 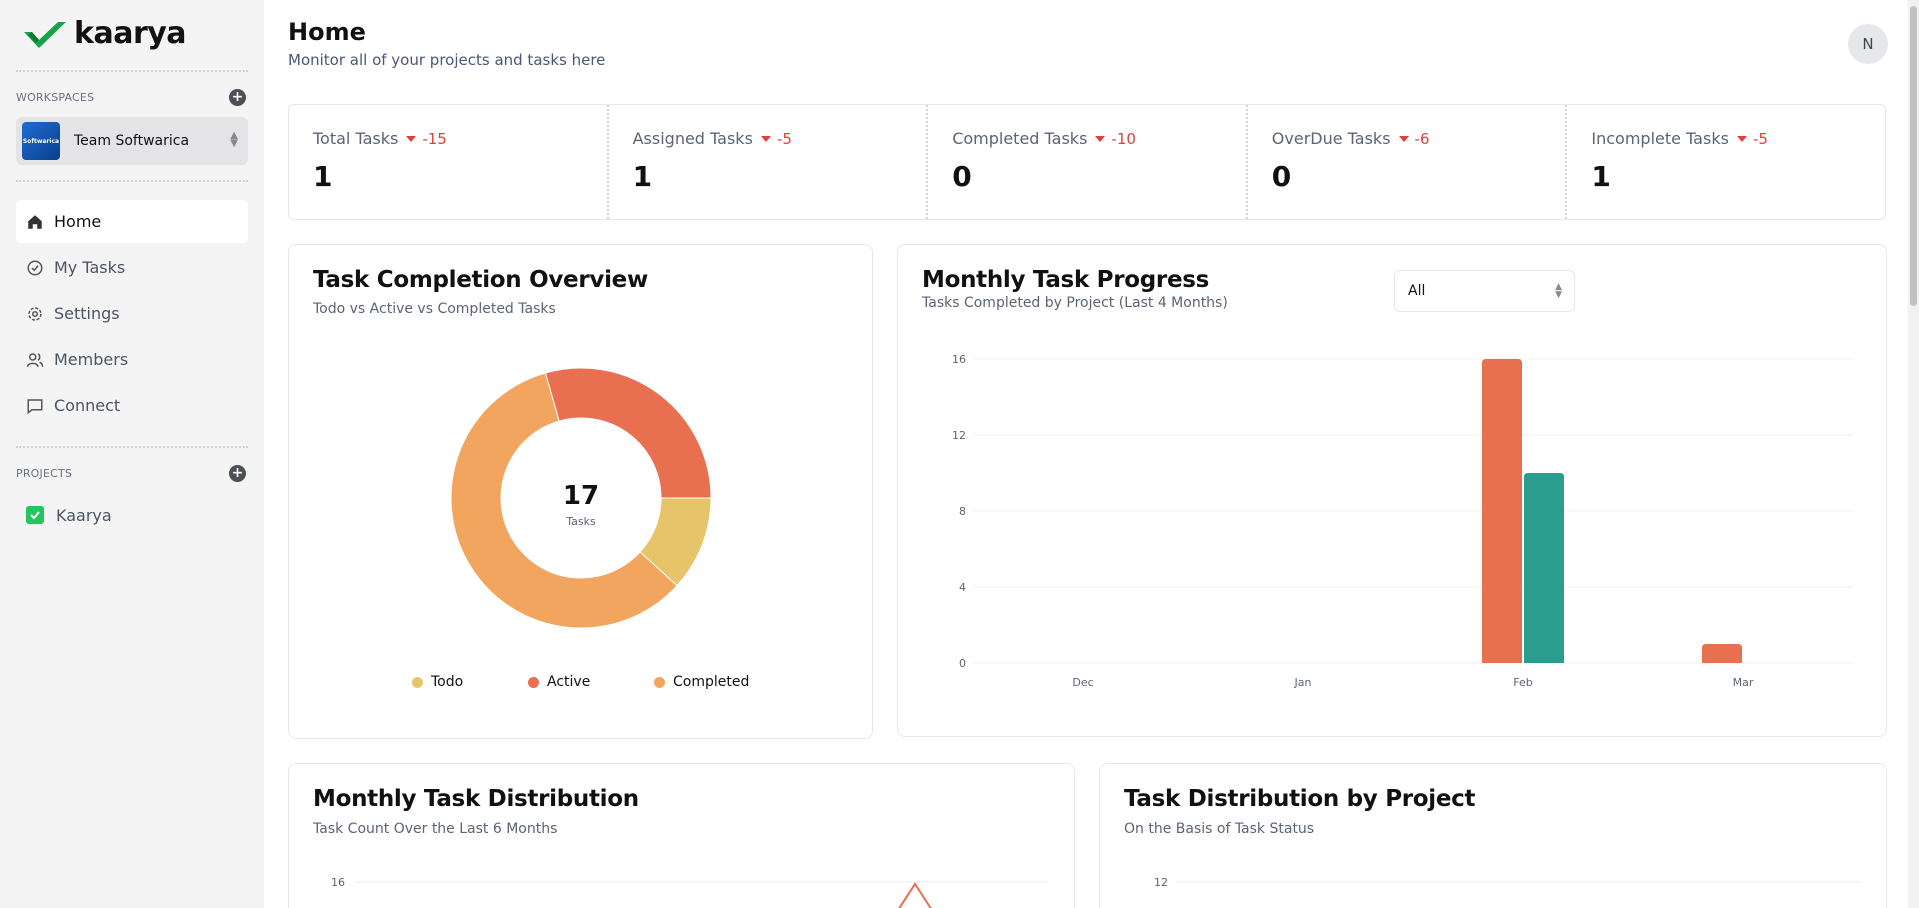 What do you see at coordinates (434, 309) in the screenshot?
I see `card-subtitle: Todo vs Active vs Completed Tasks` at bounding box center [434, 309].